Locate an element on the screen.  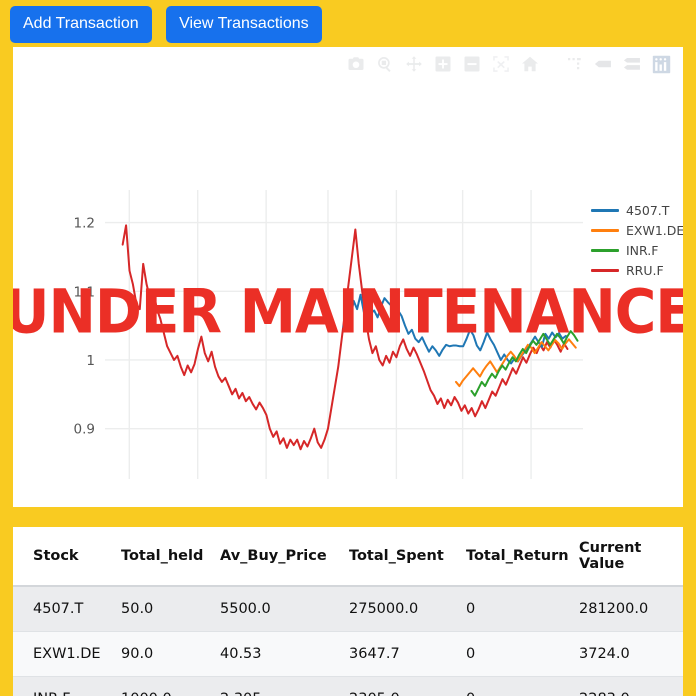
table-row: EXW1.DE 90.0 40.53 3647.7 0 3724.0 is located at coordinates (348, 654).